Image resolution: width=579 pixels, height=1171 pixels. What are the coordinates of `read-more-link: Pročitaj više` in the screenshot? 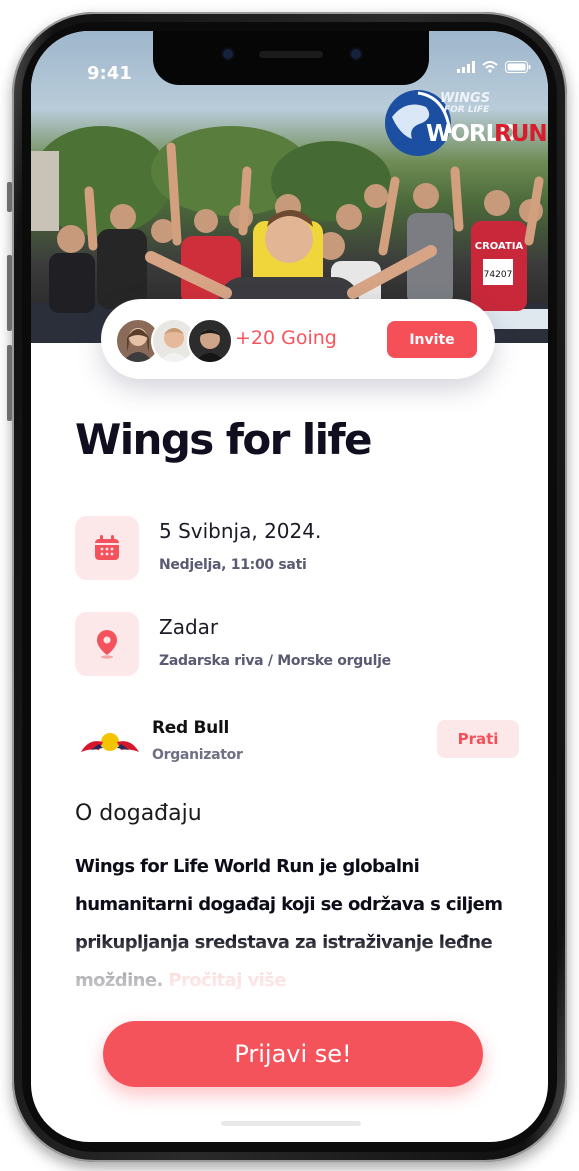 It's located at (227, 980).